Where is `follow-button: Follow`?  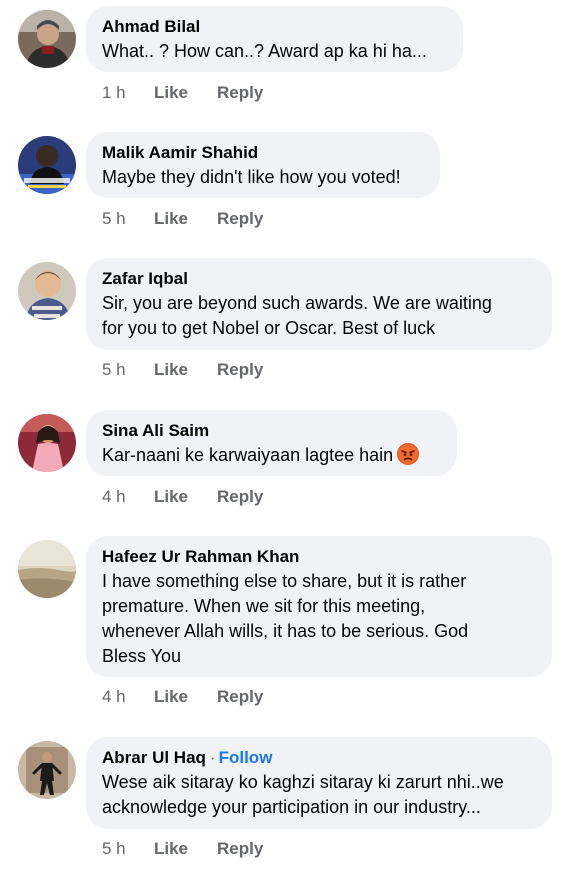
follow-button: Follow is located at coordinates (246, 757).